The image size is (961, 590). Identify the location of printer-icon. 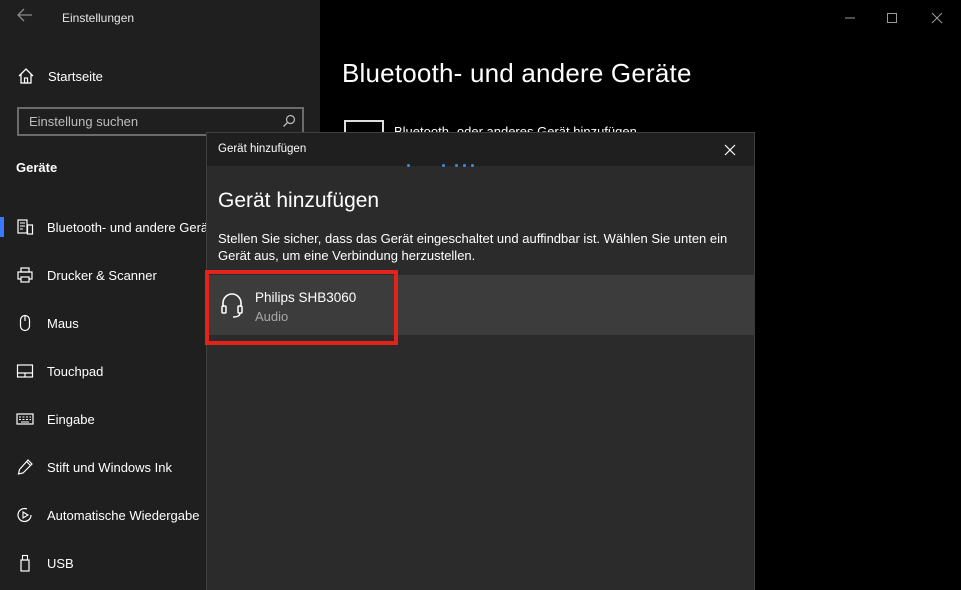
(25, 275).